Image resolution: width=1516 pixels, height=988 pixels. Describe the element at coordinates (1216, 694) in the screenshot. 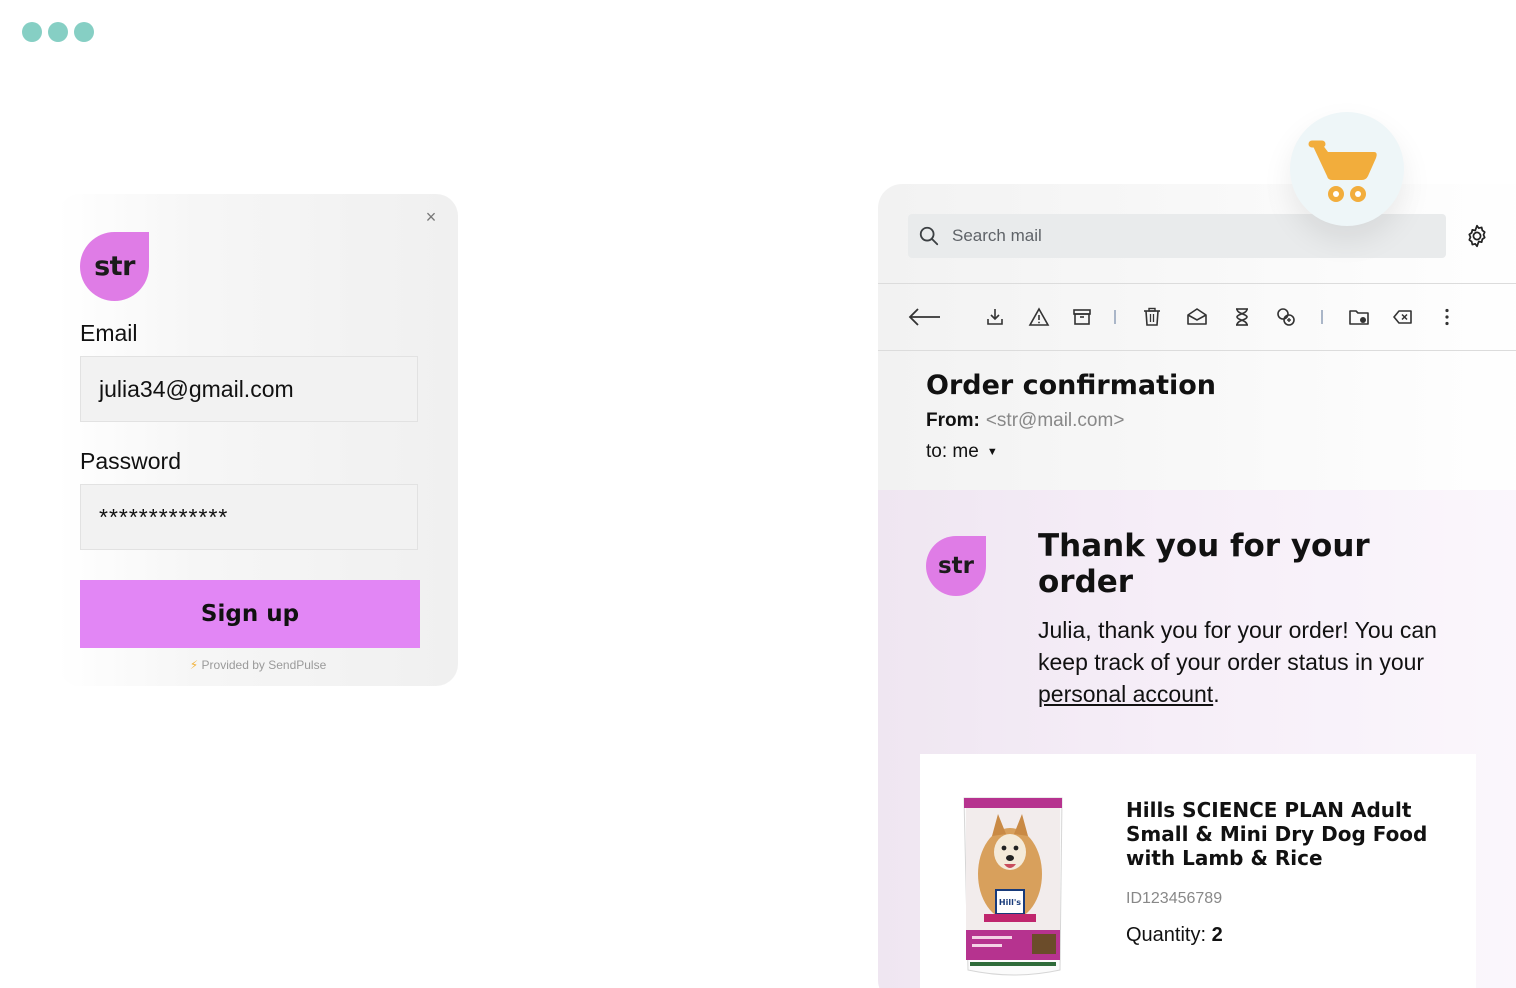

I see `thank-you-punct: .` at that location.